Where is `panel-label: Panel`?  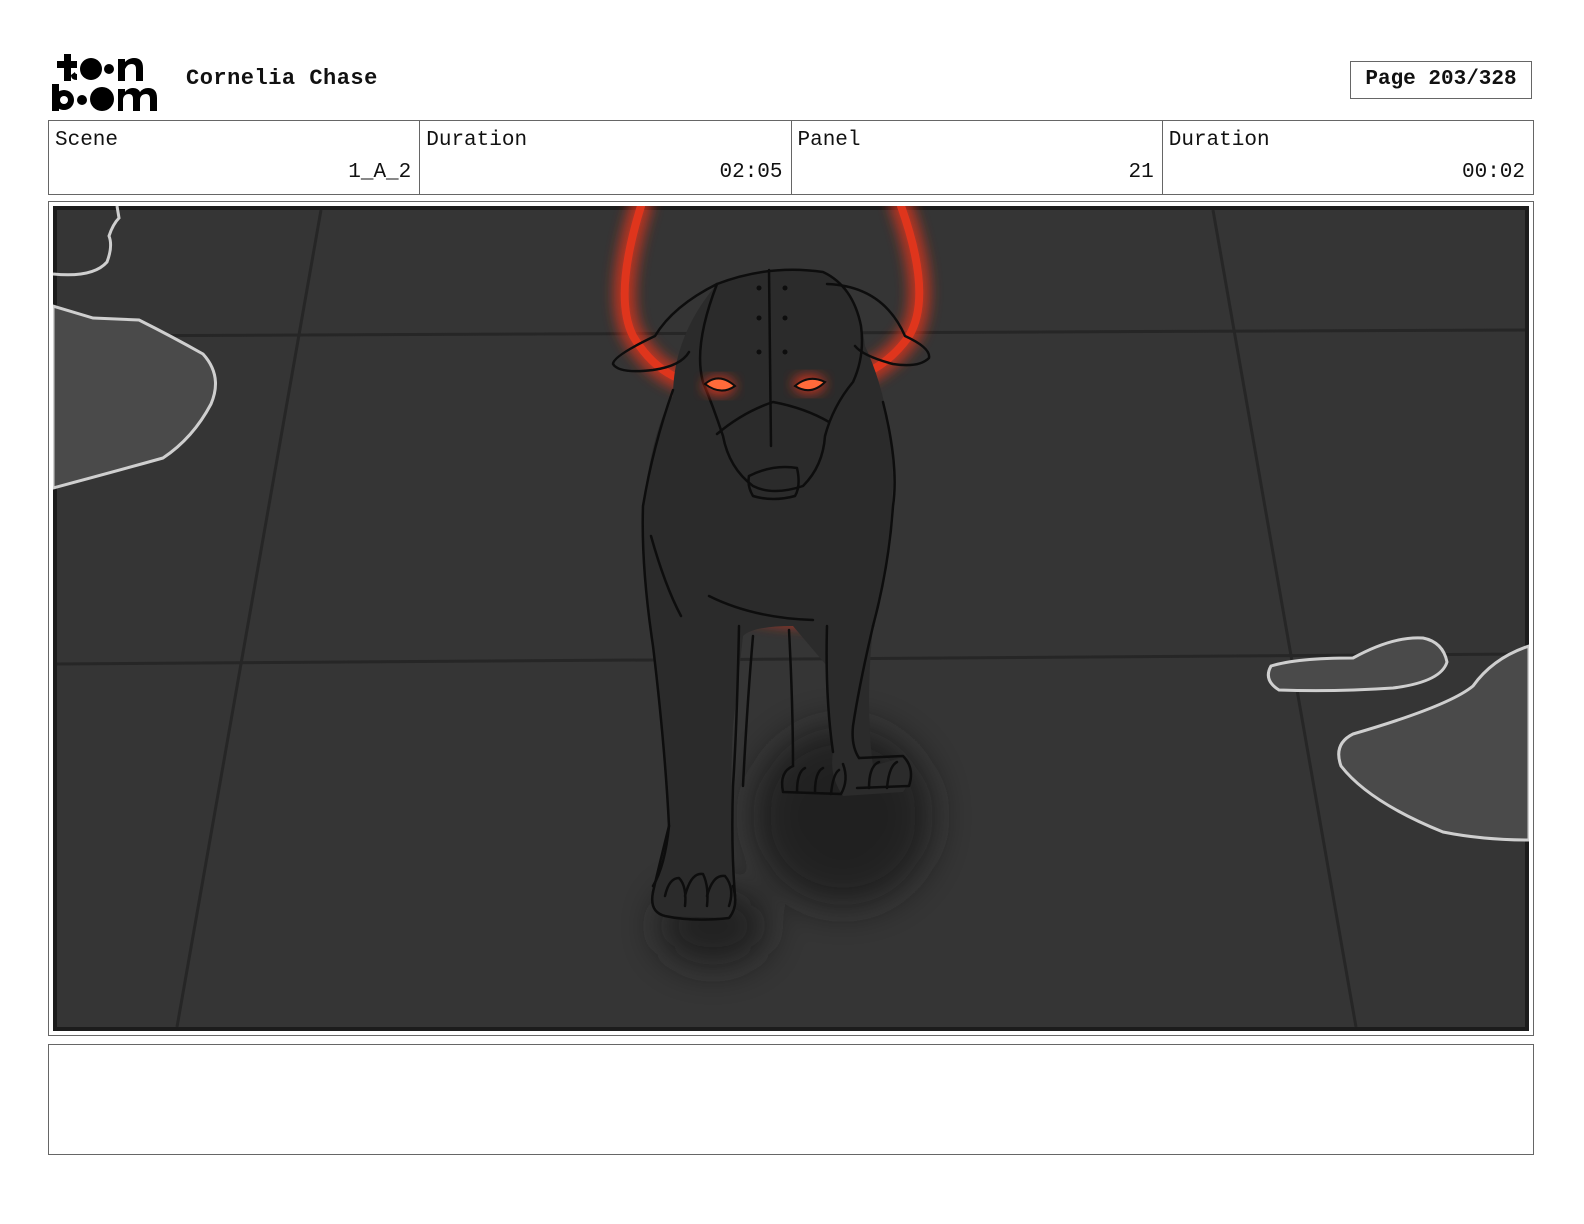
panel-label: Panel is located at coordinates (829, 140).